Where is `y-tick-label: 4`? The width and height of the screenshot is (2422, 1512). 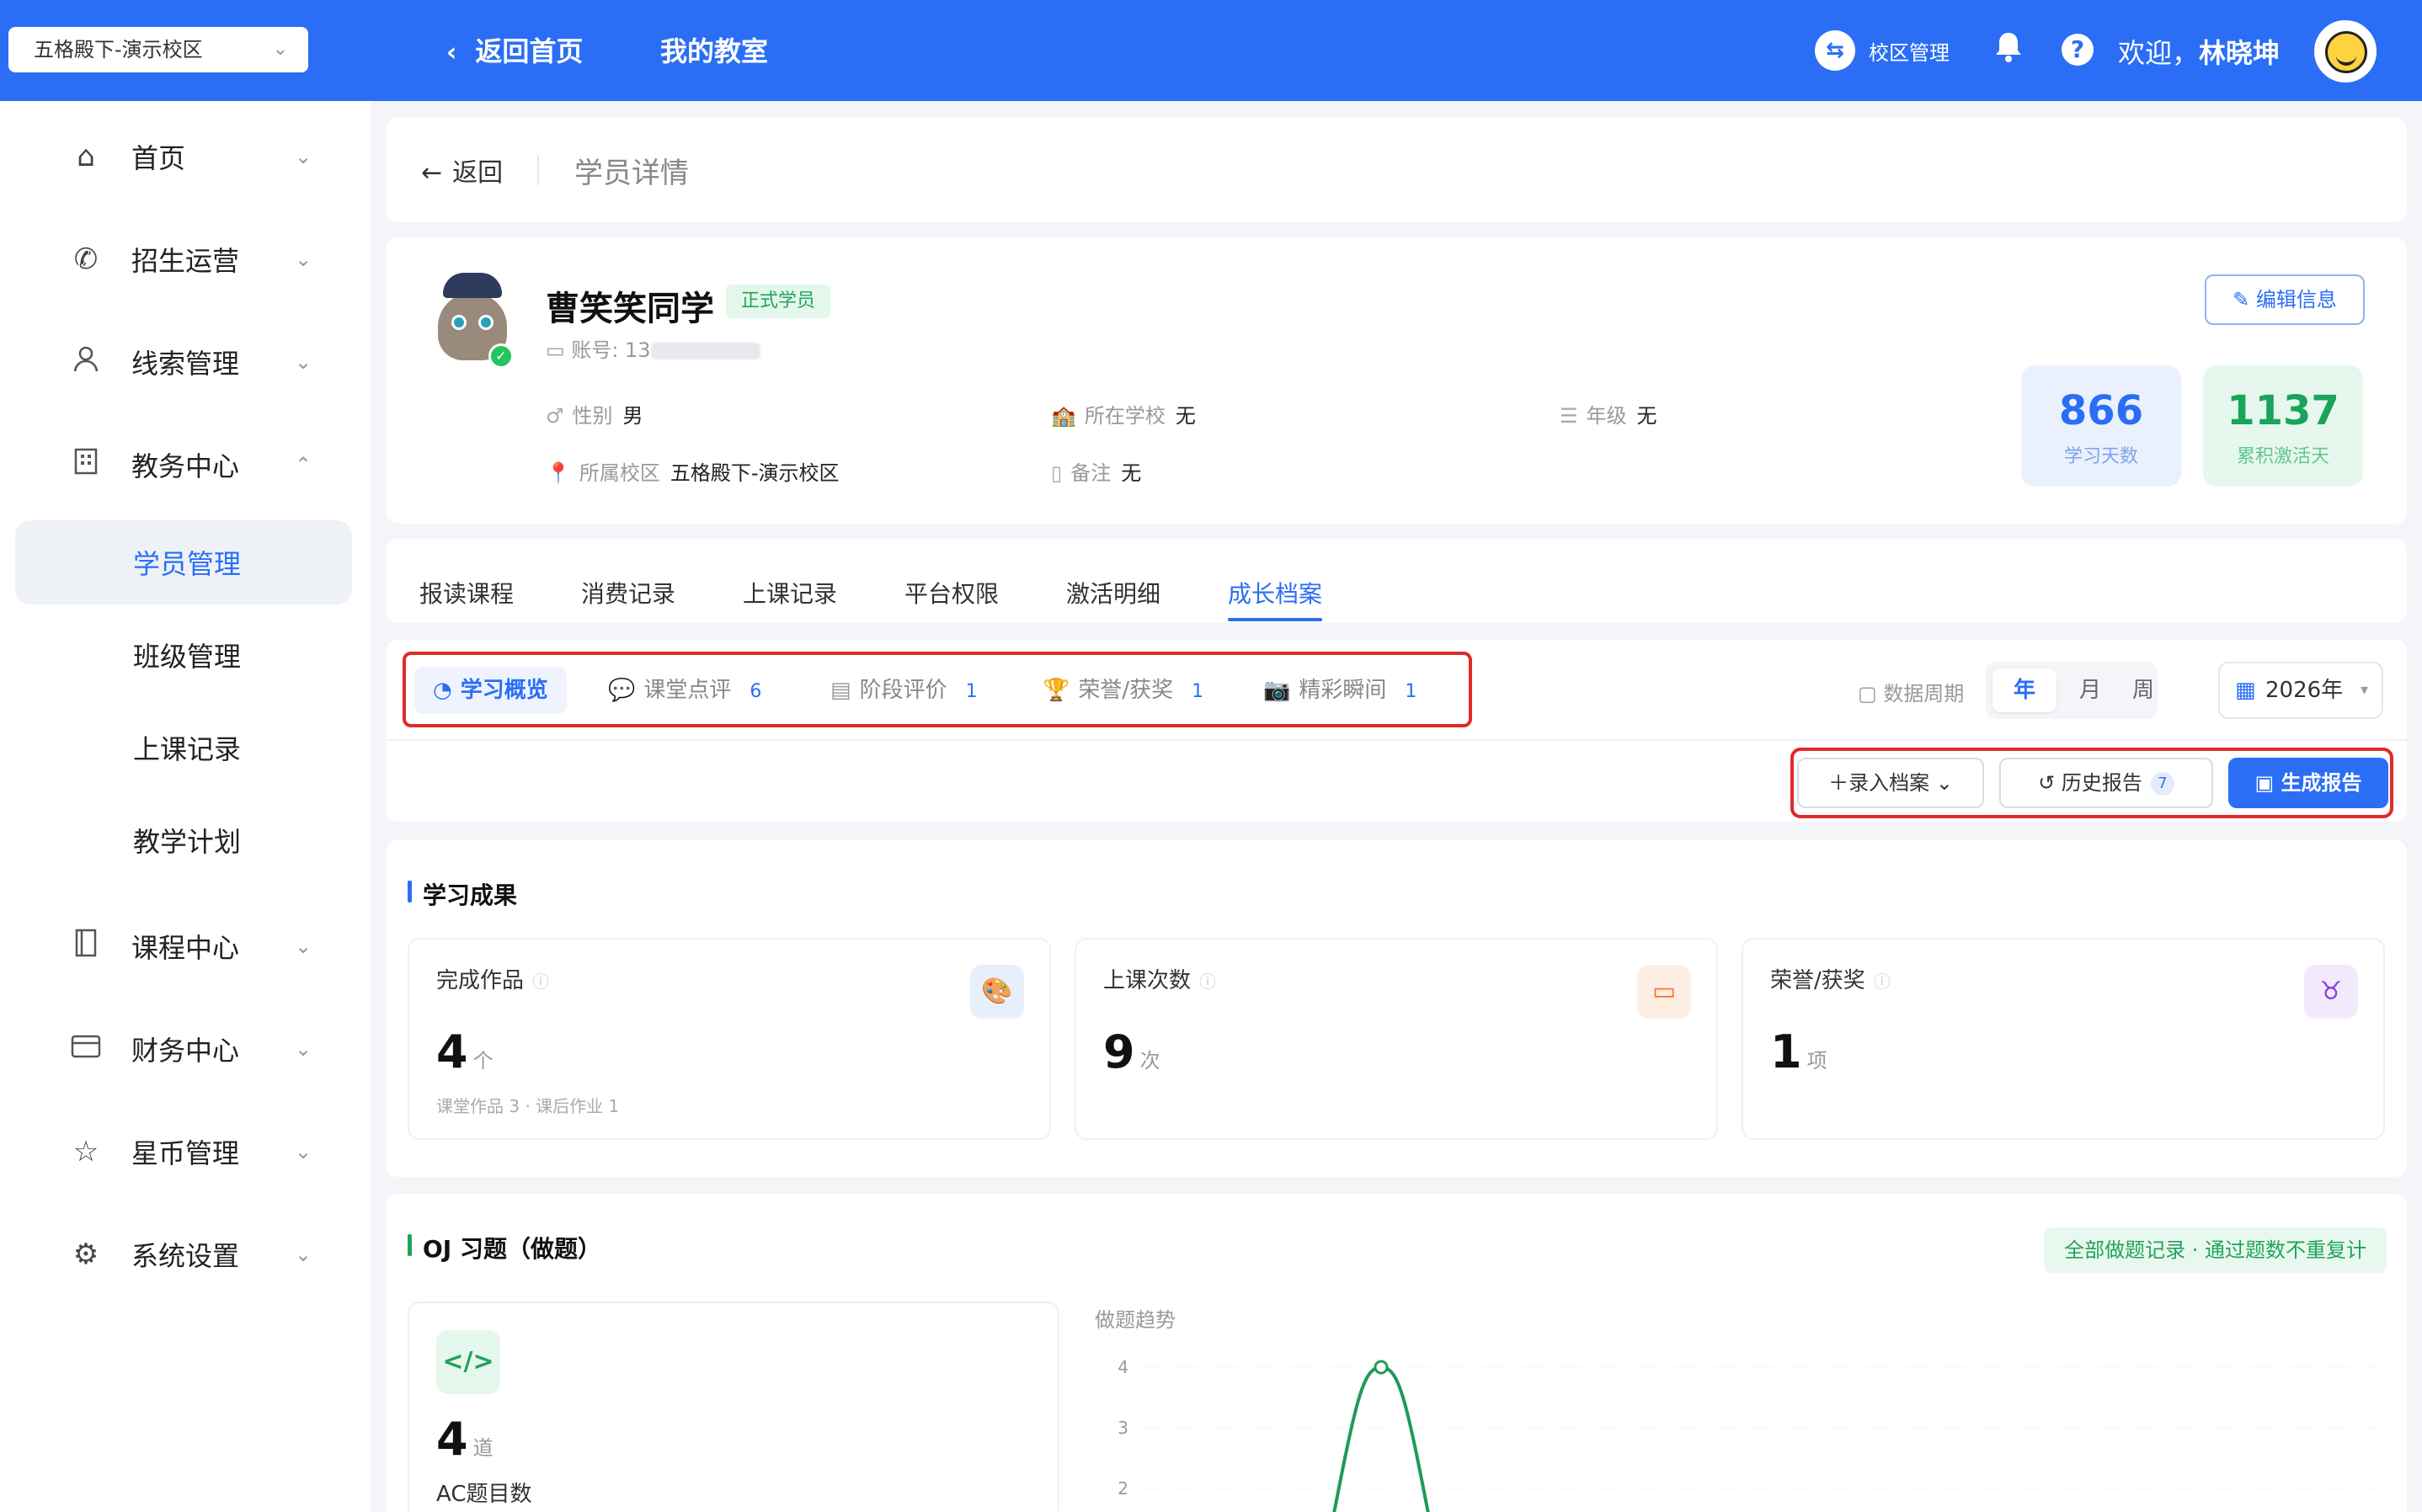 y-tick-label: 4 is located at coordinates (1123, 1367).